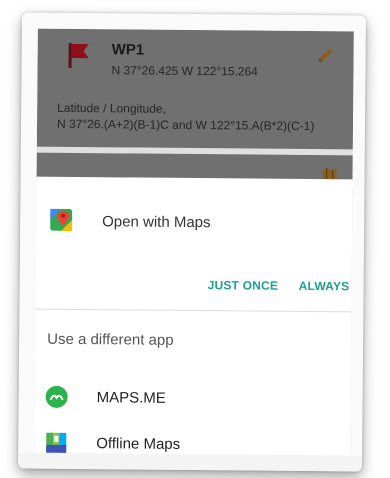 Image resolution: width=390 pixels, height=478 pixels. What do you see at coordinates (243, 285) in the screenshot?
I see `just-once-button: JUST ONCE` at bounding box center [243, 285].